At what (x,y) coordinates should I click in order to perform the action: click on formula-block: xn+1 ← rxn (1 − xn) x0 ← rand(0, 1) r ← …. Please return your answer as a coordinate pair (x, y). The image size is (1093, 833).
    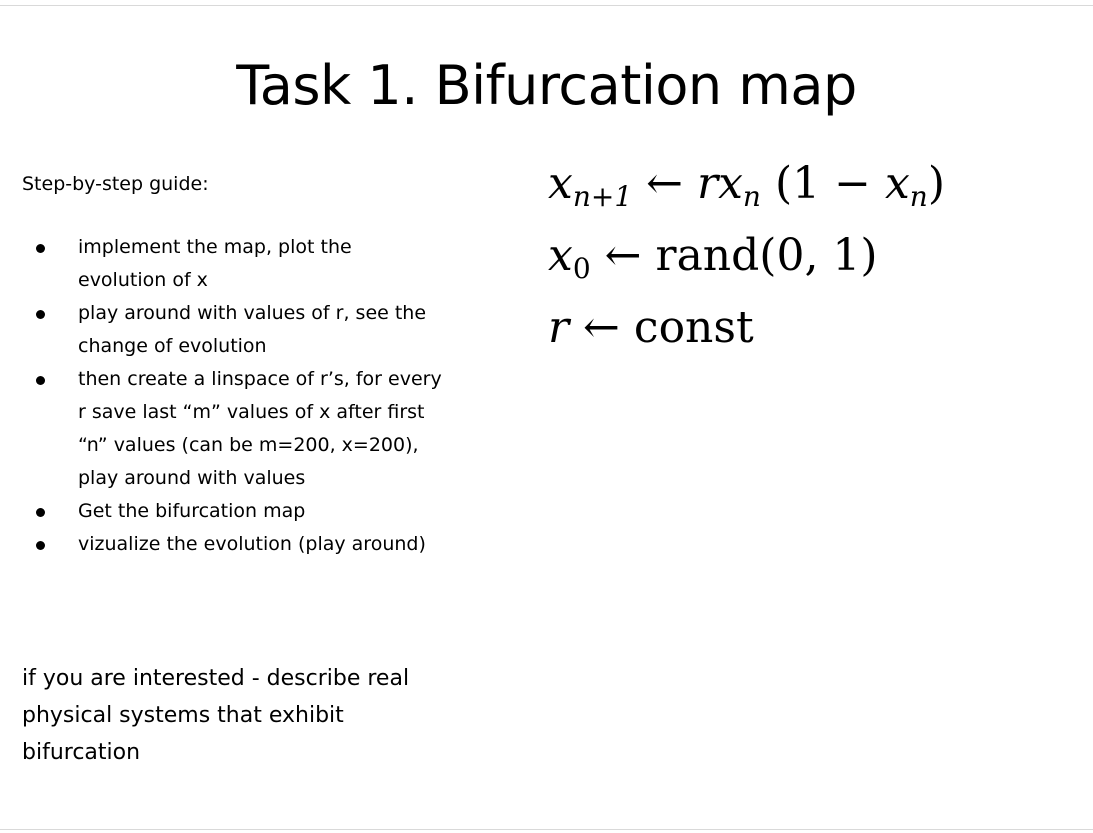
    Looking at the image, I should click on (818, 256).